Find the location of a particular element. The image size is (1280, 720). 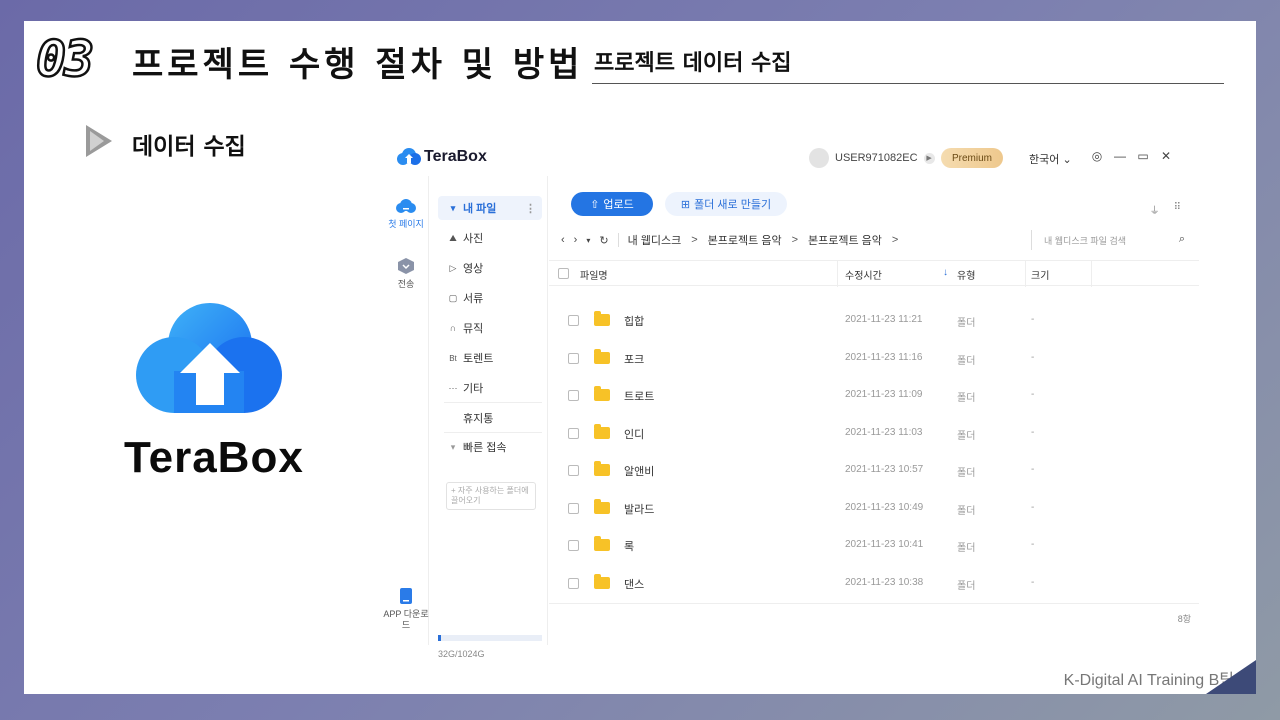

nav-app-download-label: APP 다운로드 is located at coordinates (406, 620).